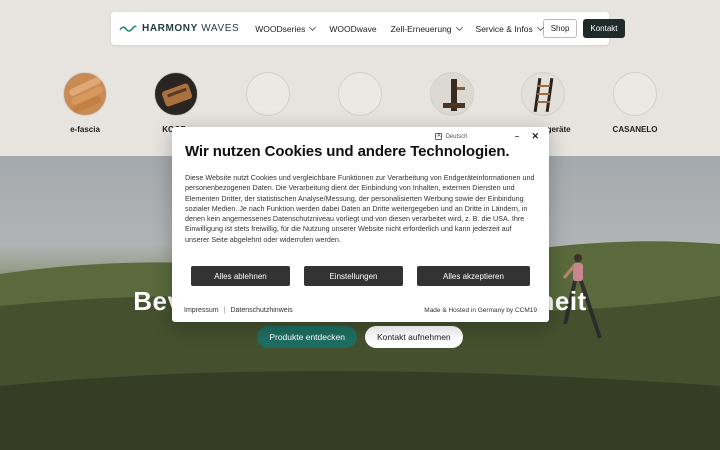  I want to click on nav-item-service-infos: Service & Infos, so click(509, 28).